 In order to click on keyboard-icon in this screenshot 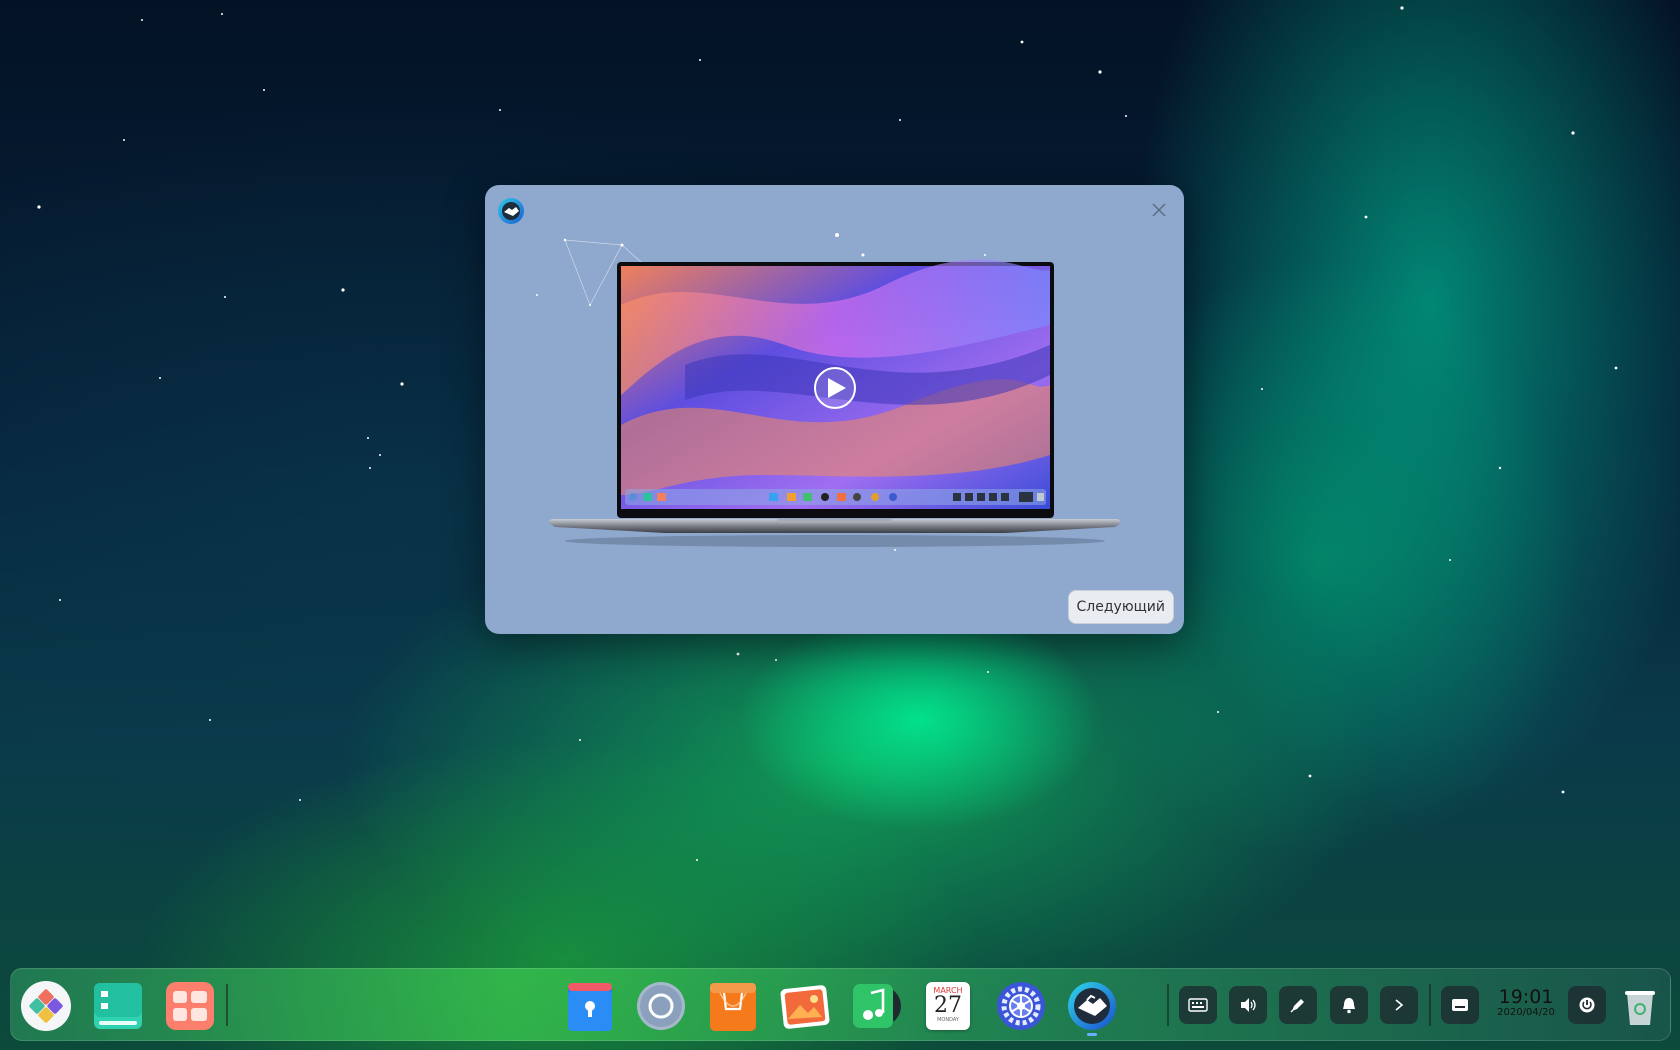, I will do `click(1198, 1005)`.